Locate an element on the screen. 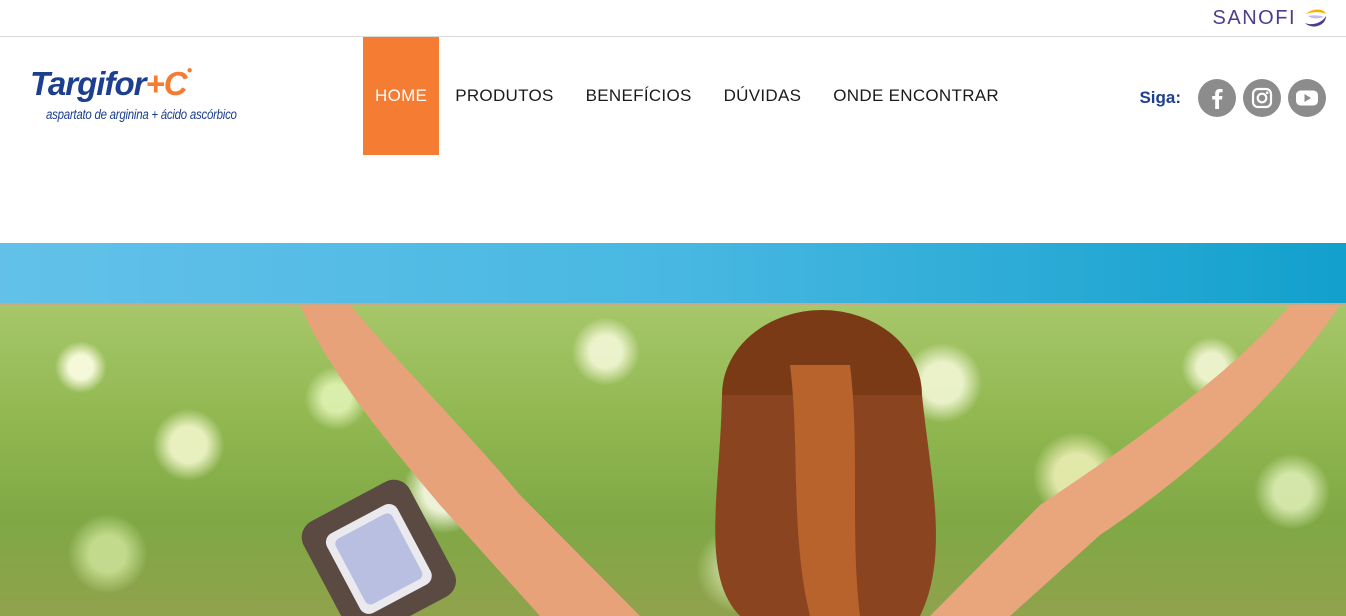 This screenshot has height=616, width=1346. logo-wordmark: Targifor+C● is located at coordinates (140, 84).